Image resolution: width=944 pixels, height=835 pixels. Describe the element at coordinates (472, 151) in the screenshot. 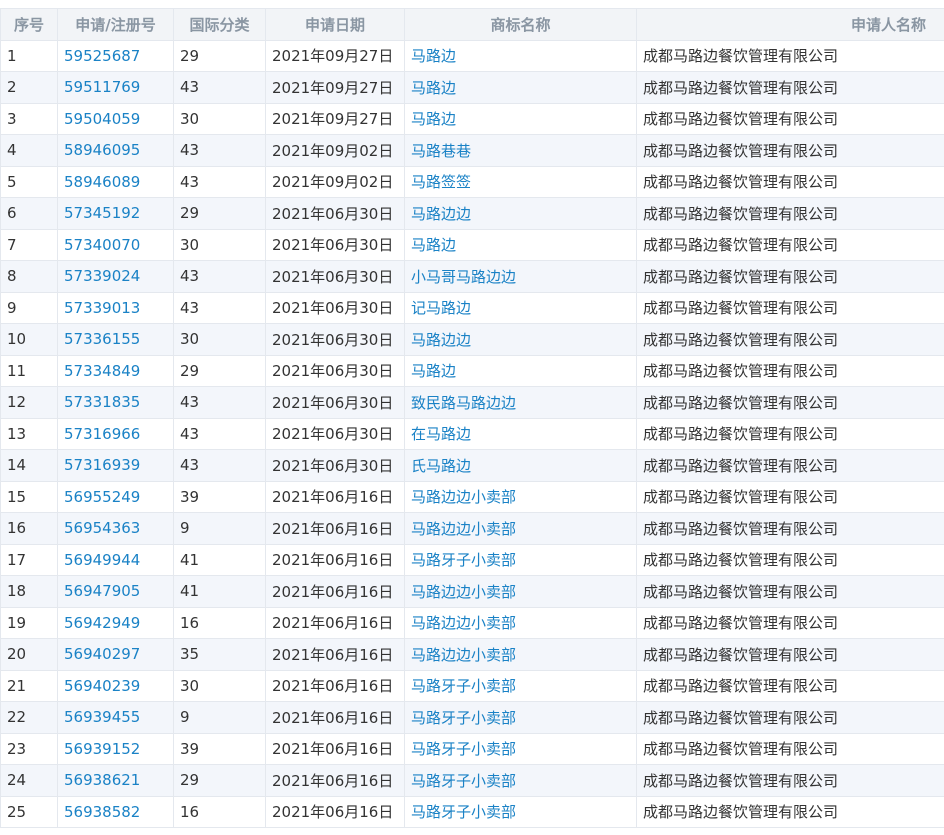

I see `table-row: 458946095432021年09月02日马路巷巷成都马路边餐饮管理有限公司` at that location.